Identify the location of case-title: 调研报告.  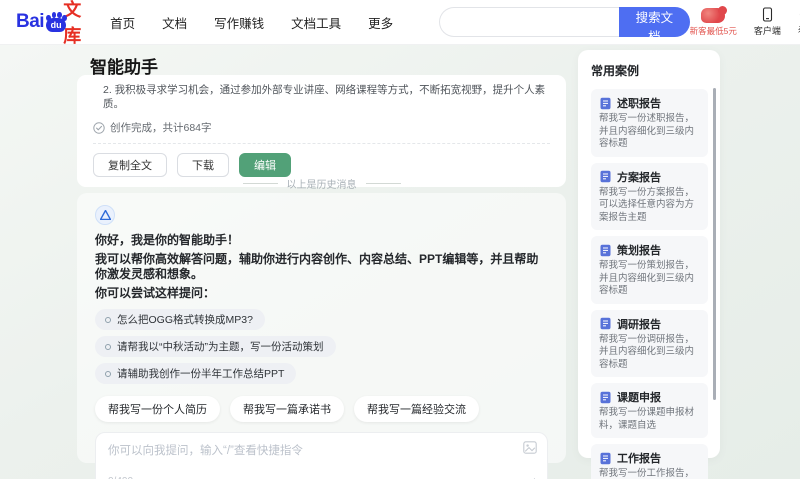
(639, 324).